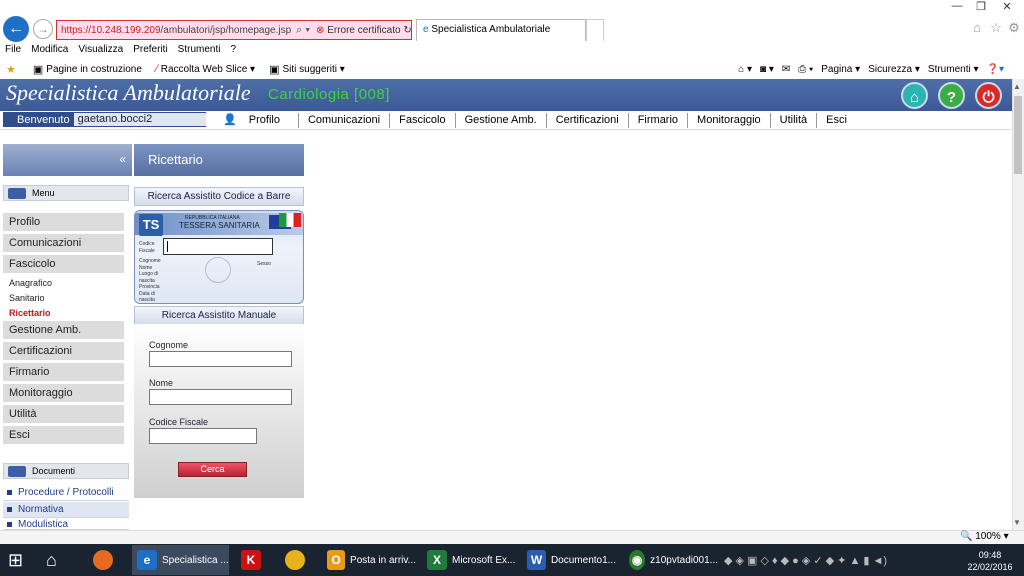 This screenshot has height=576, width=1024. I want to click on nav-profilo: 👤 Profilo, so click(256, 120).